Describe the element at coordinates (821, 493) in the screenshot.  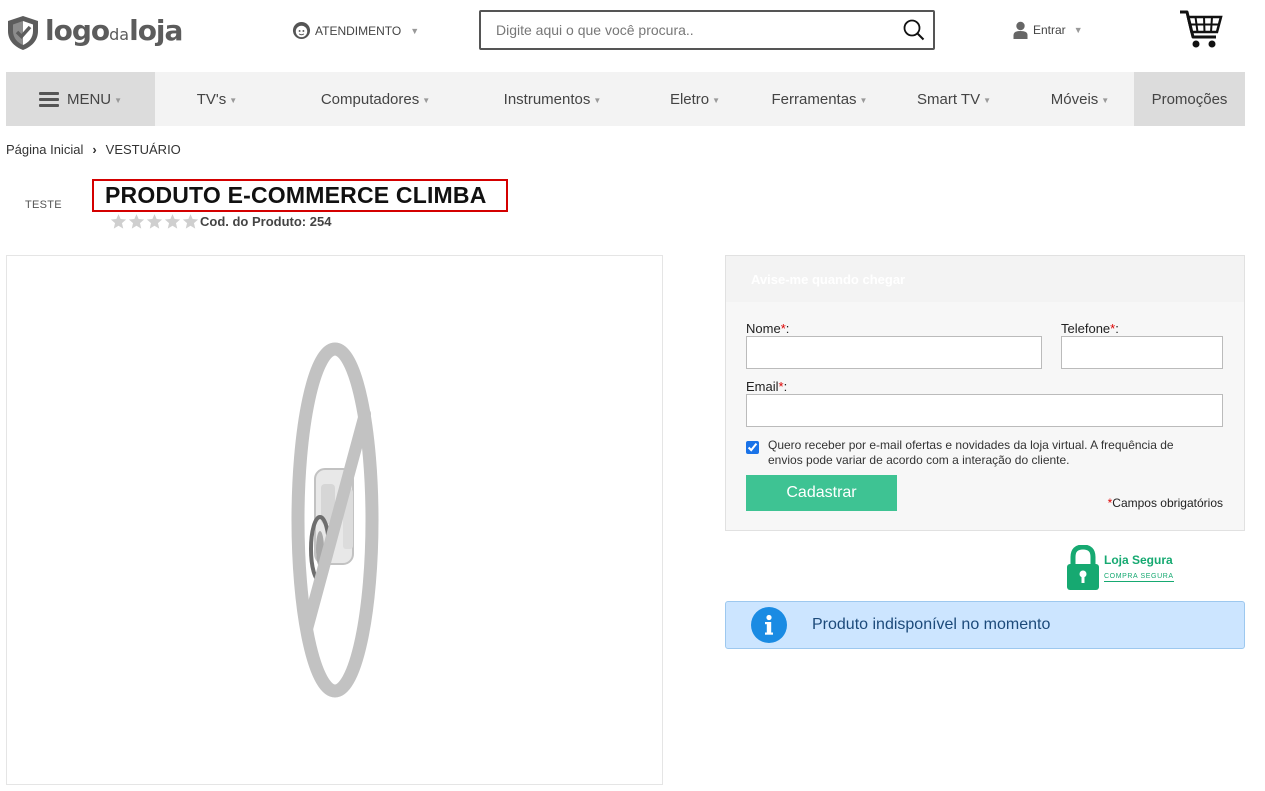
I see `register-button: Cadastrar` at that location.